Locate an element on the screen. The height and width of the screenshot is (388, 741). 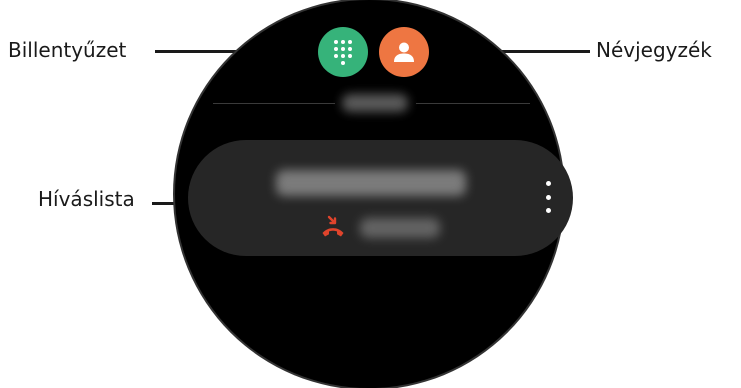
contacts-button is located at coordinates (404, 52).